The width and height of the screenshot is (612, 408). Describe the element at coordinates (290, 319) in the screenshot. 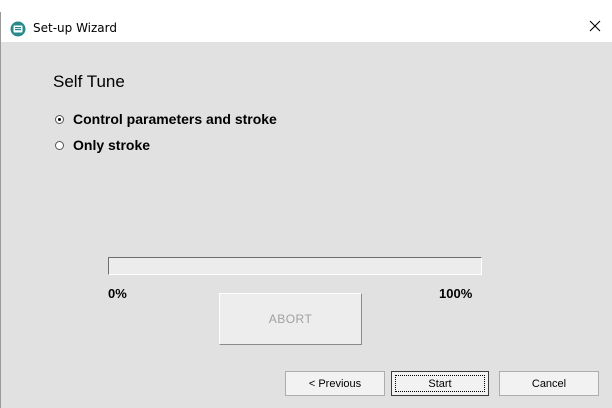

I see `abort-button: ABORT` at that location.